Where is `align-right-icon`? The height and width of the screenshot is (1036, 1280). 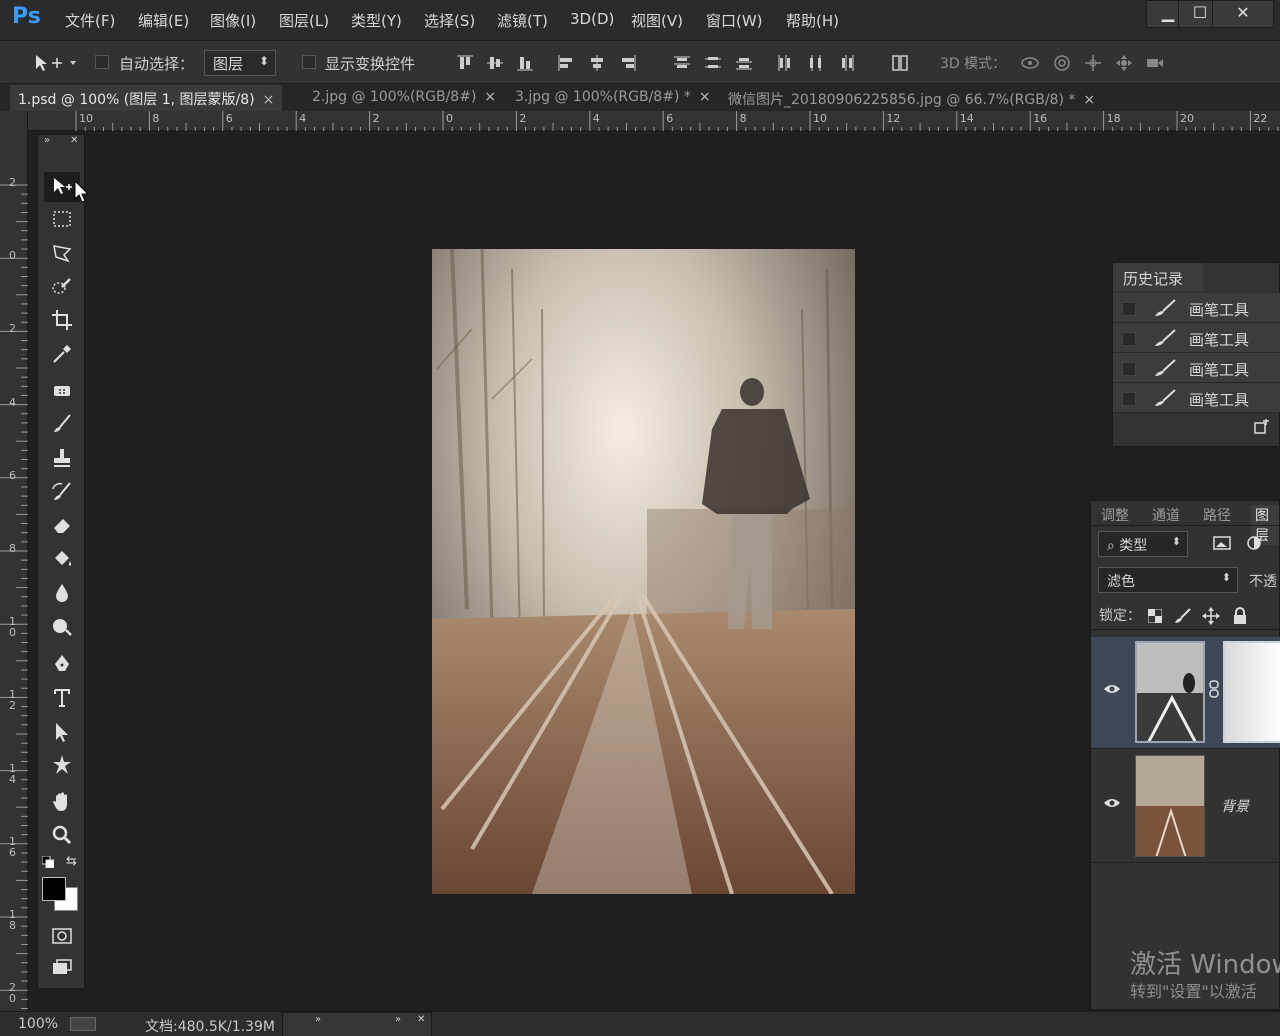 align-right-icon is located at coordinates (628, 63).